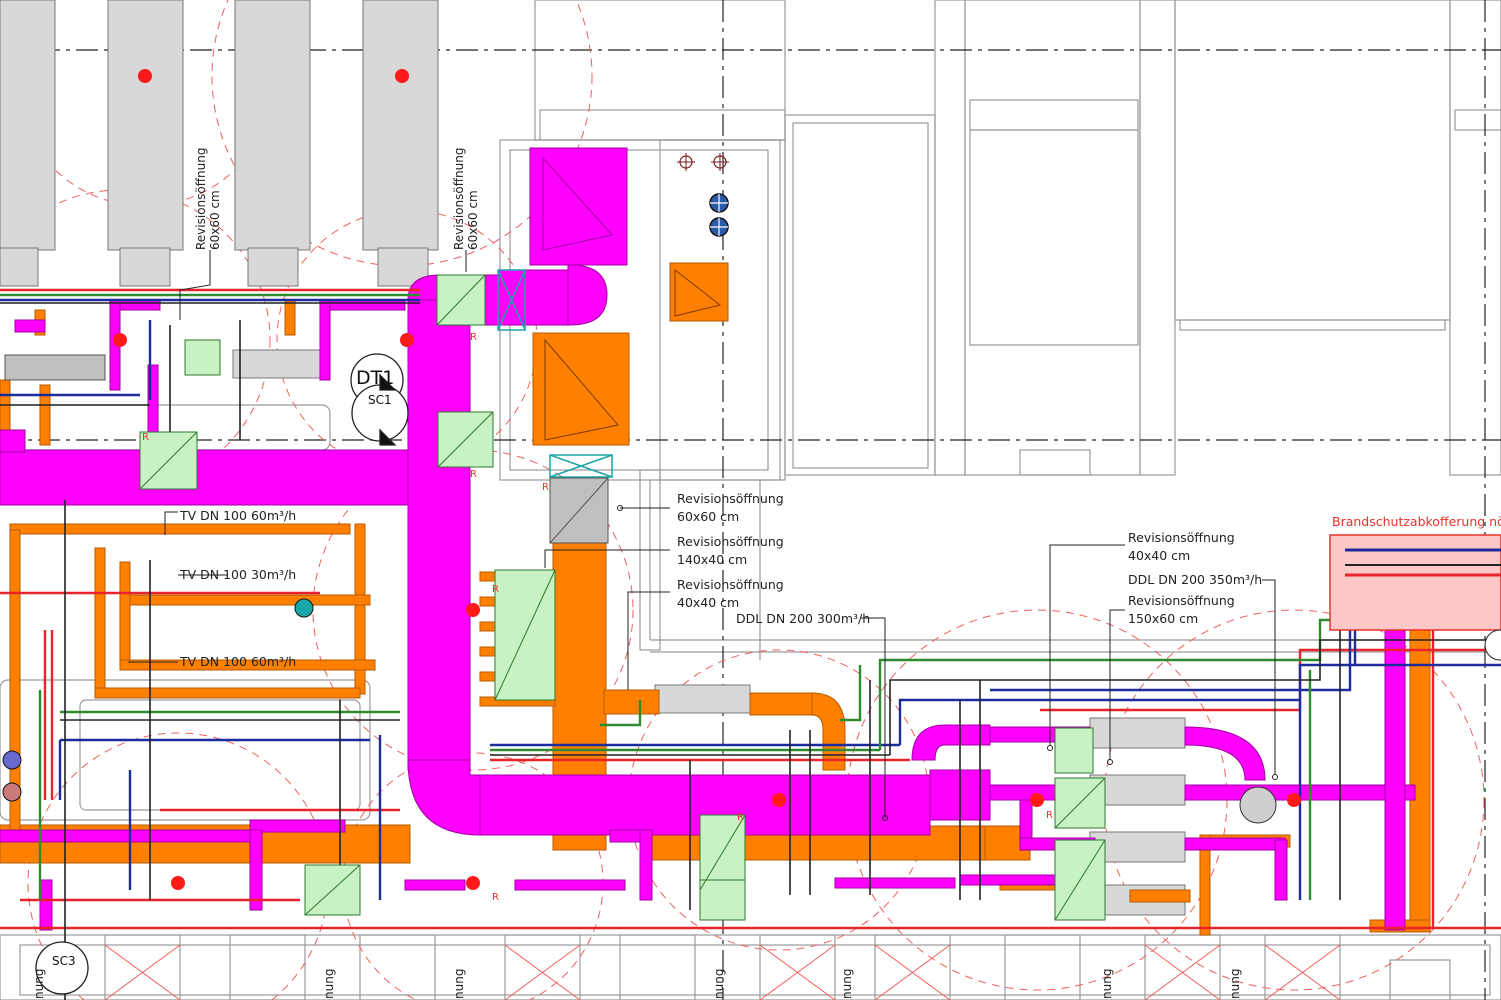 The image size is (1501, 1000). What do you see at coordinates (380, 400) in the screenshot?
I see `tag-sc1: SC1` at bounding box center [380, 400].